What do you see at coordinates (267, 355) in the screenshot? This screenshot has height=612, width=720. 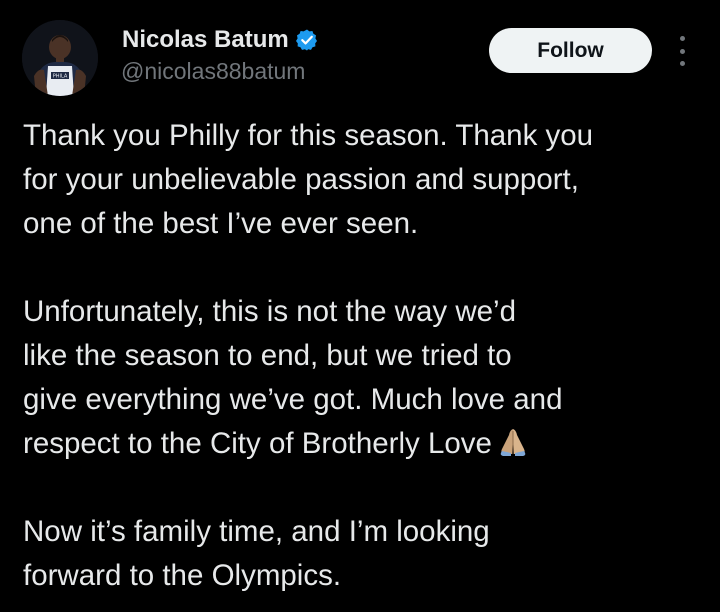 I see `tweet-line: like the season to end, but we tried to` at bounding box center [267, 355].